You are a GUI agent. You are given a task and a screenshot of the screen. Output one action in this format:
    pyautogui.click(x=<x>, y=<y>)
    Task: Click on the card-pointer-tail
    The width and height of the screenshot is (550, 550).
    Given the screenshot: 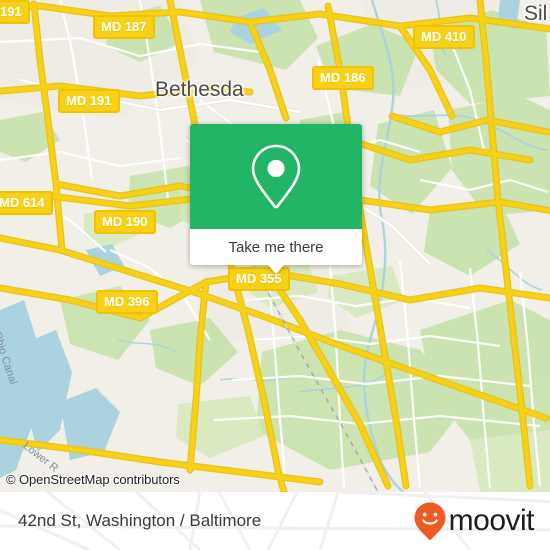 What is the action you would take?
    pyautogui.click(x=276, y=269)
    